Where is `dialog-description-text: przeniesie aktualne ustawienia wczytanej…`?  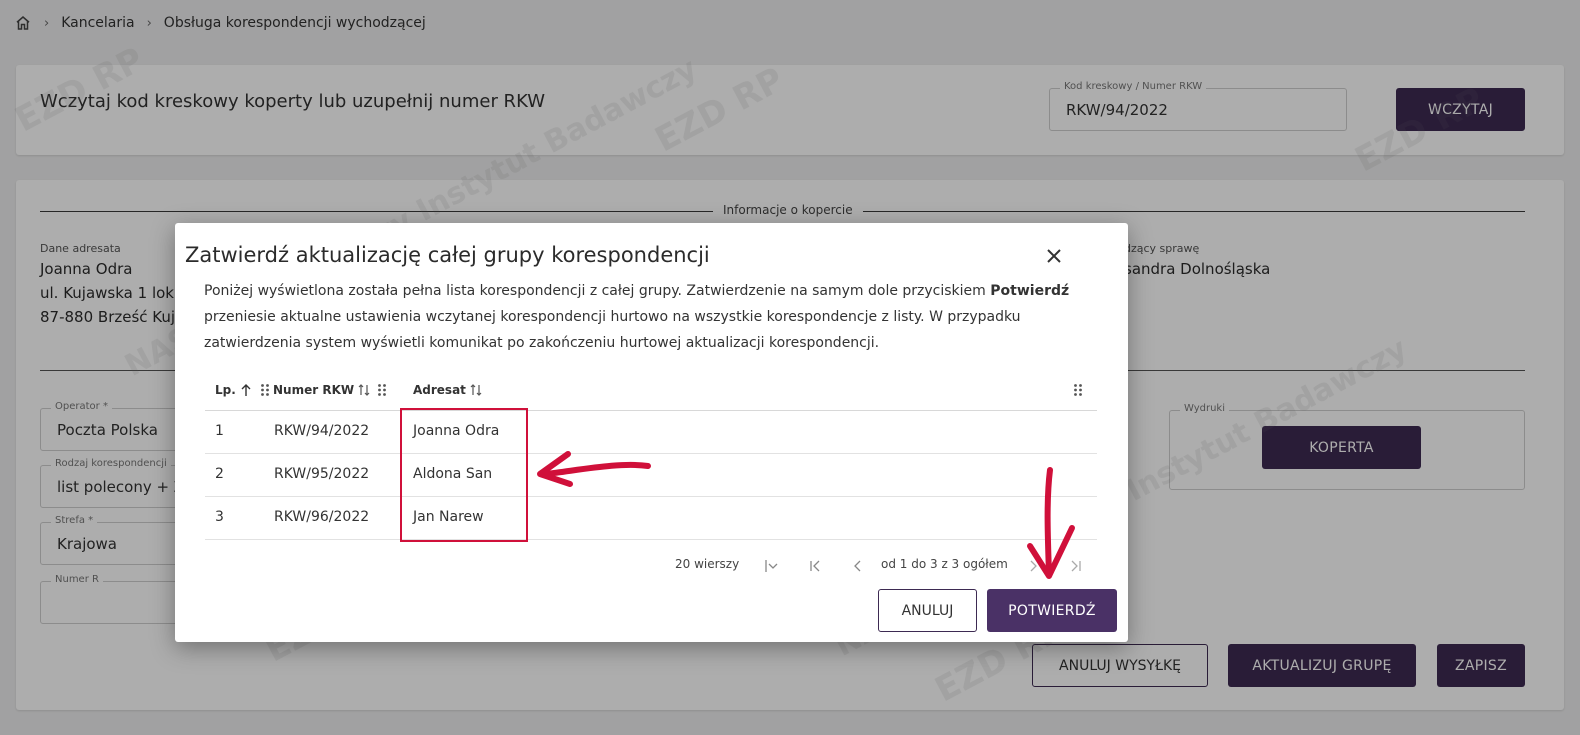 dialog-description-text: przeniesie aktualne ustawienia wczytanej… is located at coordinates (612, 330).